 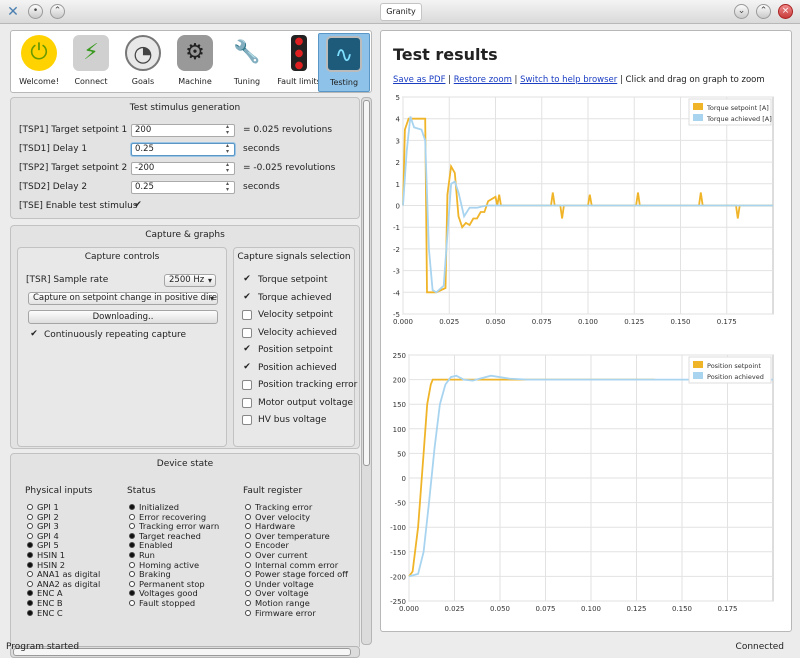 What do you see at coordinates (398, 528) in the screenshot?
I see `y-tick-label: -100` at bounding box center [398, 528].